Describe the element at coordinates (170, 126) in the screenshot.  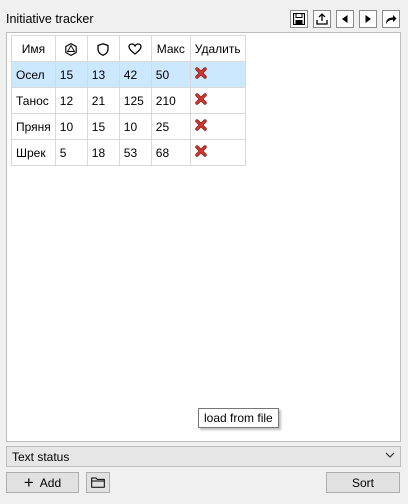
I see `cell-max: 25` at that location.